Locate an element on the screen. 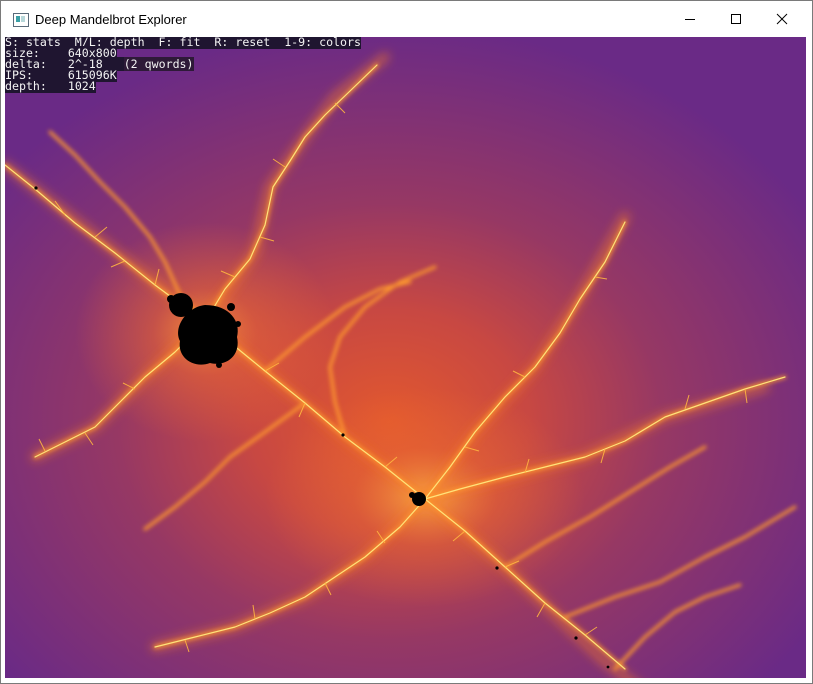 Image resolution: width=813 pixels, height=684 pixels. minimize-icon is located at coordinates (690, 19).